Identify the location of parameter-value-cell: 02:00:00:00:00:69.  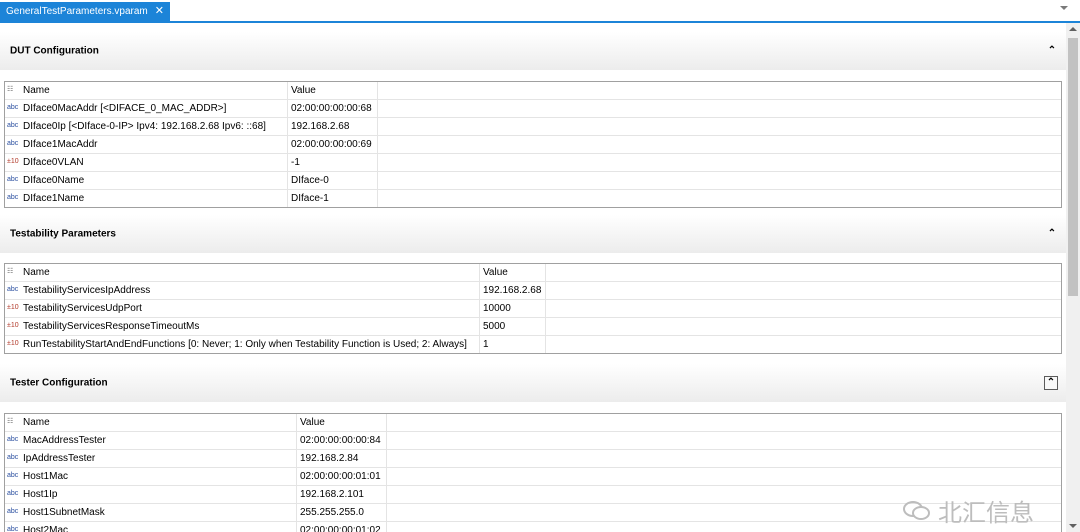
(333, 144).